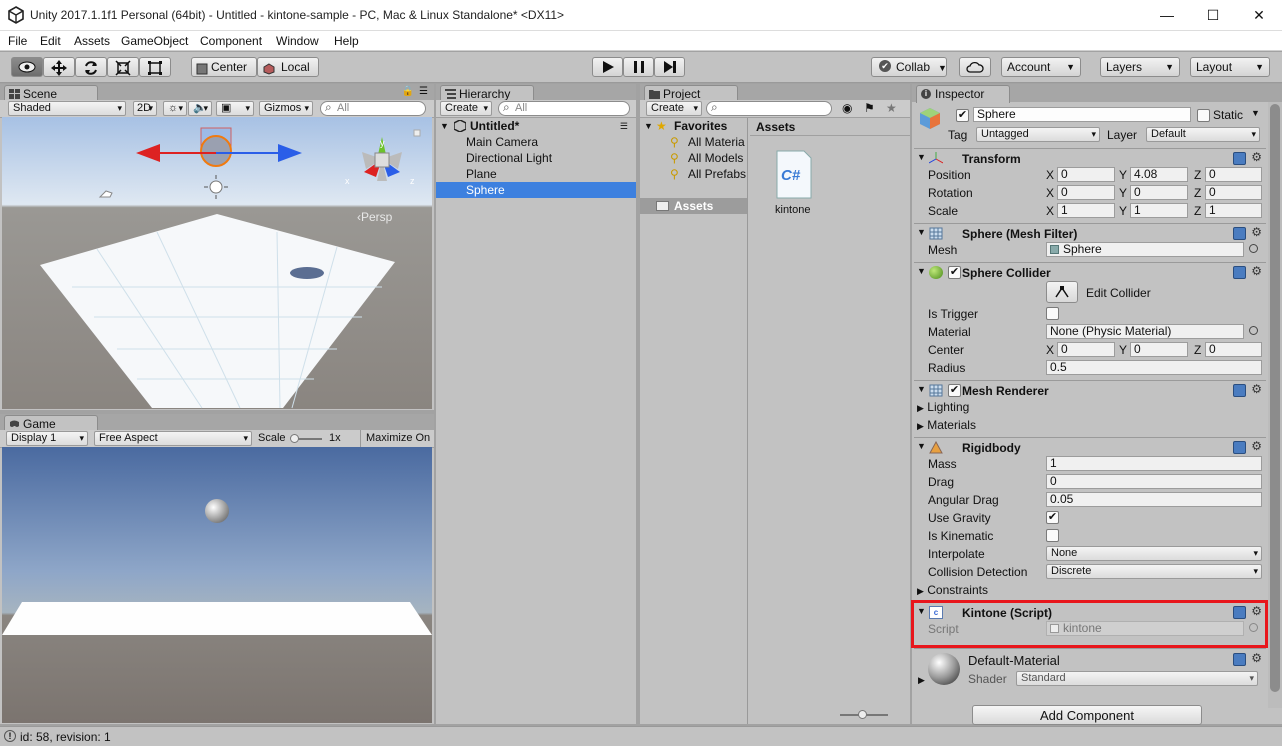 Image resolution: width=1282 pixels, height=746 pixels. What do you see at coordinates (693, 158) in the screenshot?
I see `favorite-all-models: ⚲ All Models` at bounding box center [693, 158].